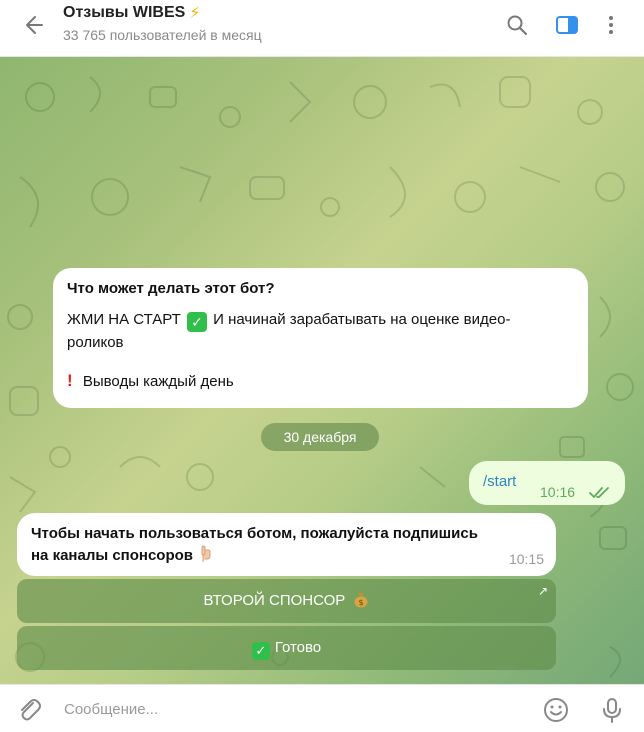  Describe the element at coordinates (298, 647) in the screenshot. I see `done-button-label: Готово` at that location.